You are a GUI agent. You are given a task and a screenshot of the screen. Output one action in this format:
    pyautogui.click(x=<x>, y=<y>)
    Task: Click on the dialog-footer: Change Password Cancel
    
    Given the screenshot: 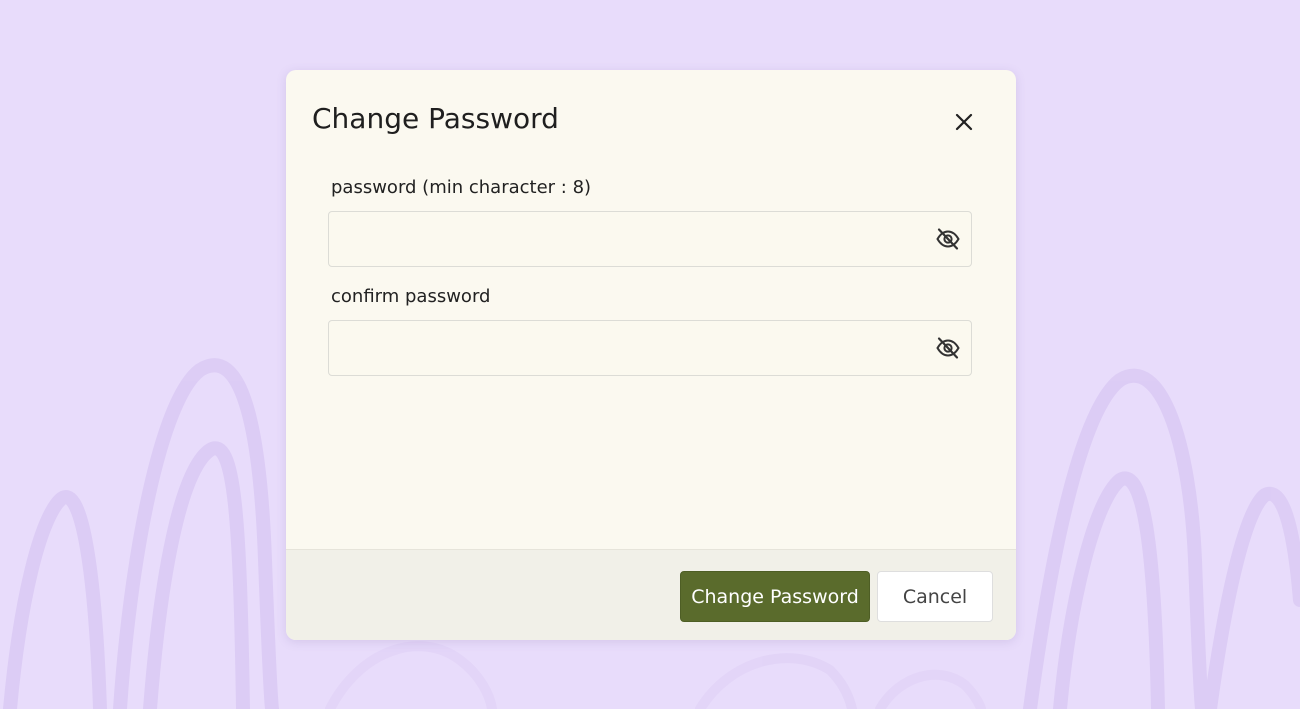 What is the action you would take?
    pyautogui.click(x=651, y=594)
    